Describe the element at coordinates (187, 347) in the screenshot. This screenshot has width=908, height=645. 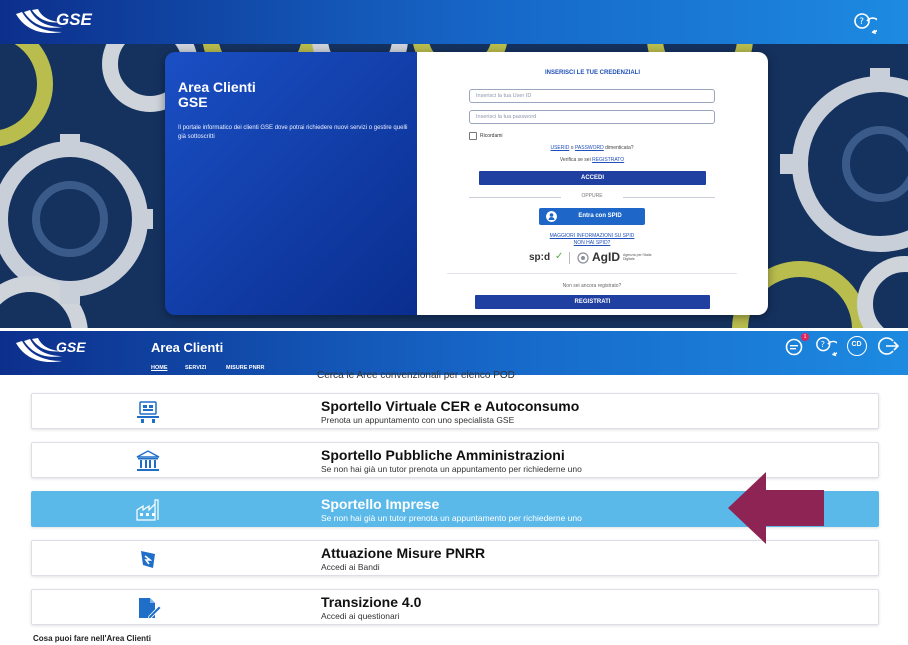
I see `header-title: Area Clienti` at that location.